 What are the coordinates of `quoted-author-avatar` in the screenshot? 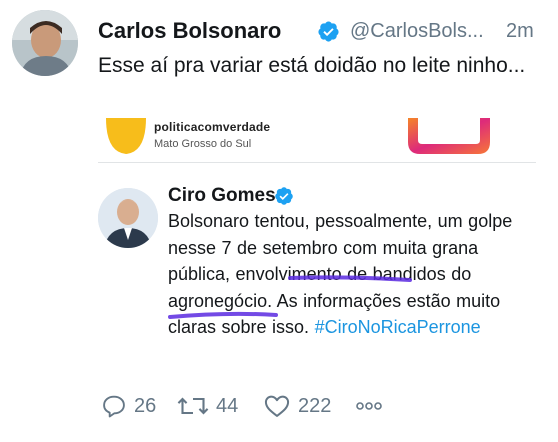 It's located at (128, 218).